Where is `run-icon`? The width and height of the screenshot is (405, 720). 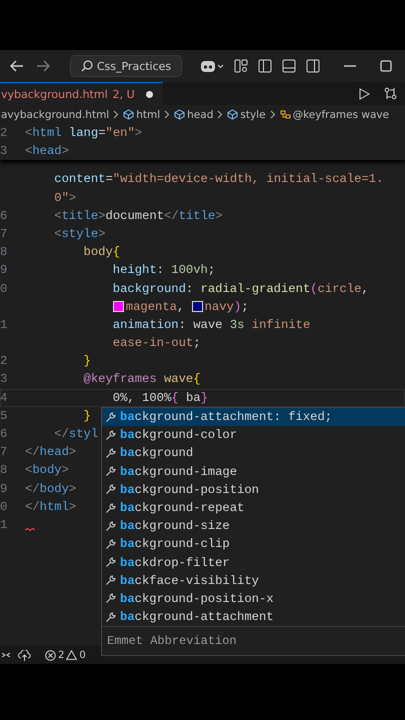 run-icon is located at coordinates (364, 94).